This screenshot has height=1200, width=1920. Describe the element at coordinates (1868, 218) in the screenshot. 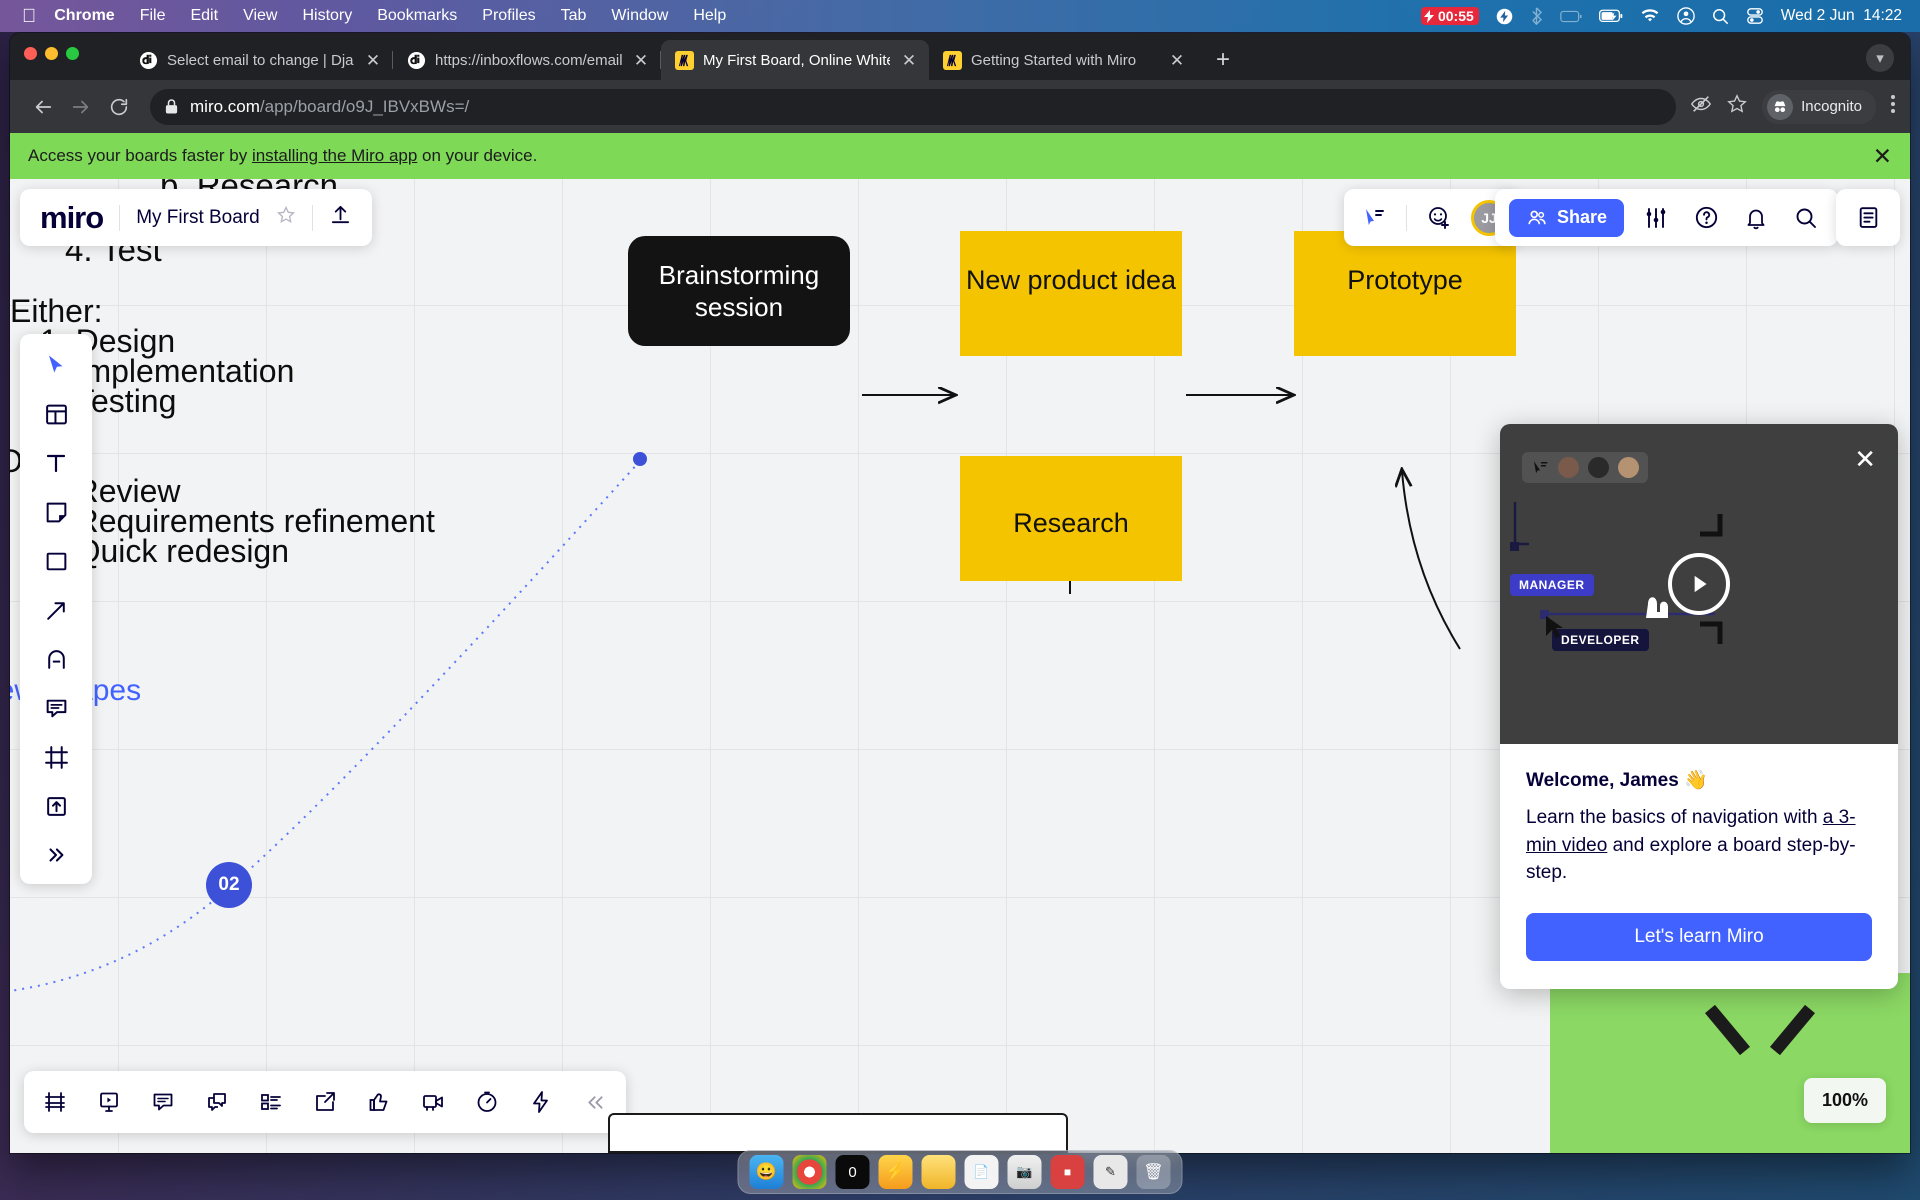

I see `document-lines-icon` at that location.